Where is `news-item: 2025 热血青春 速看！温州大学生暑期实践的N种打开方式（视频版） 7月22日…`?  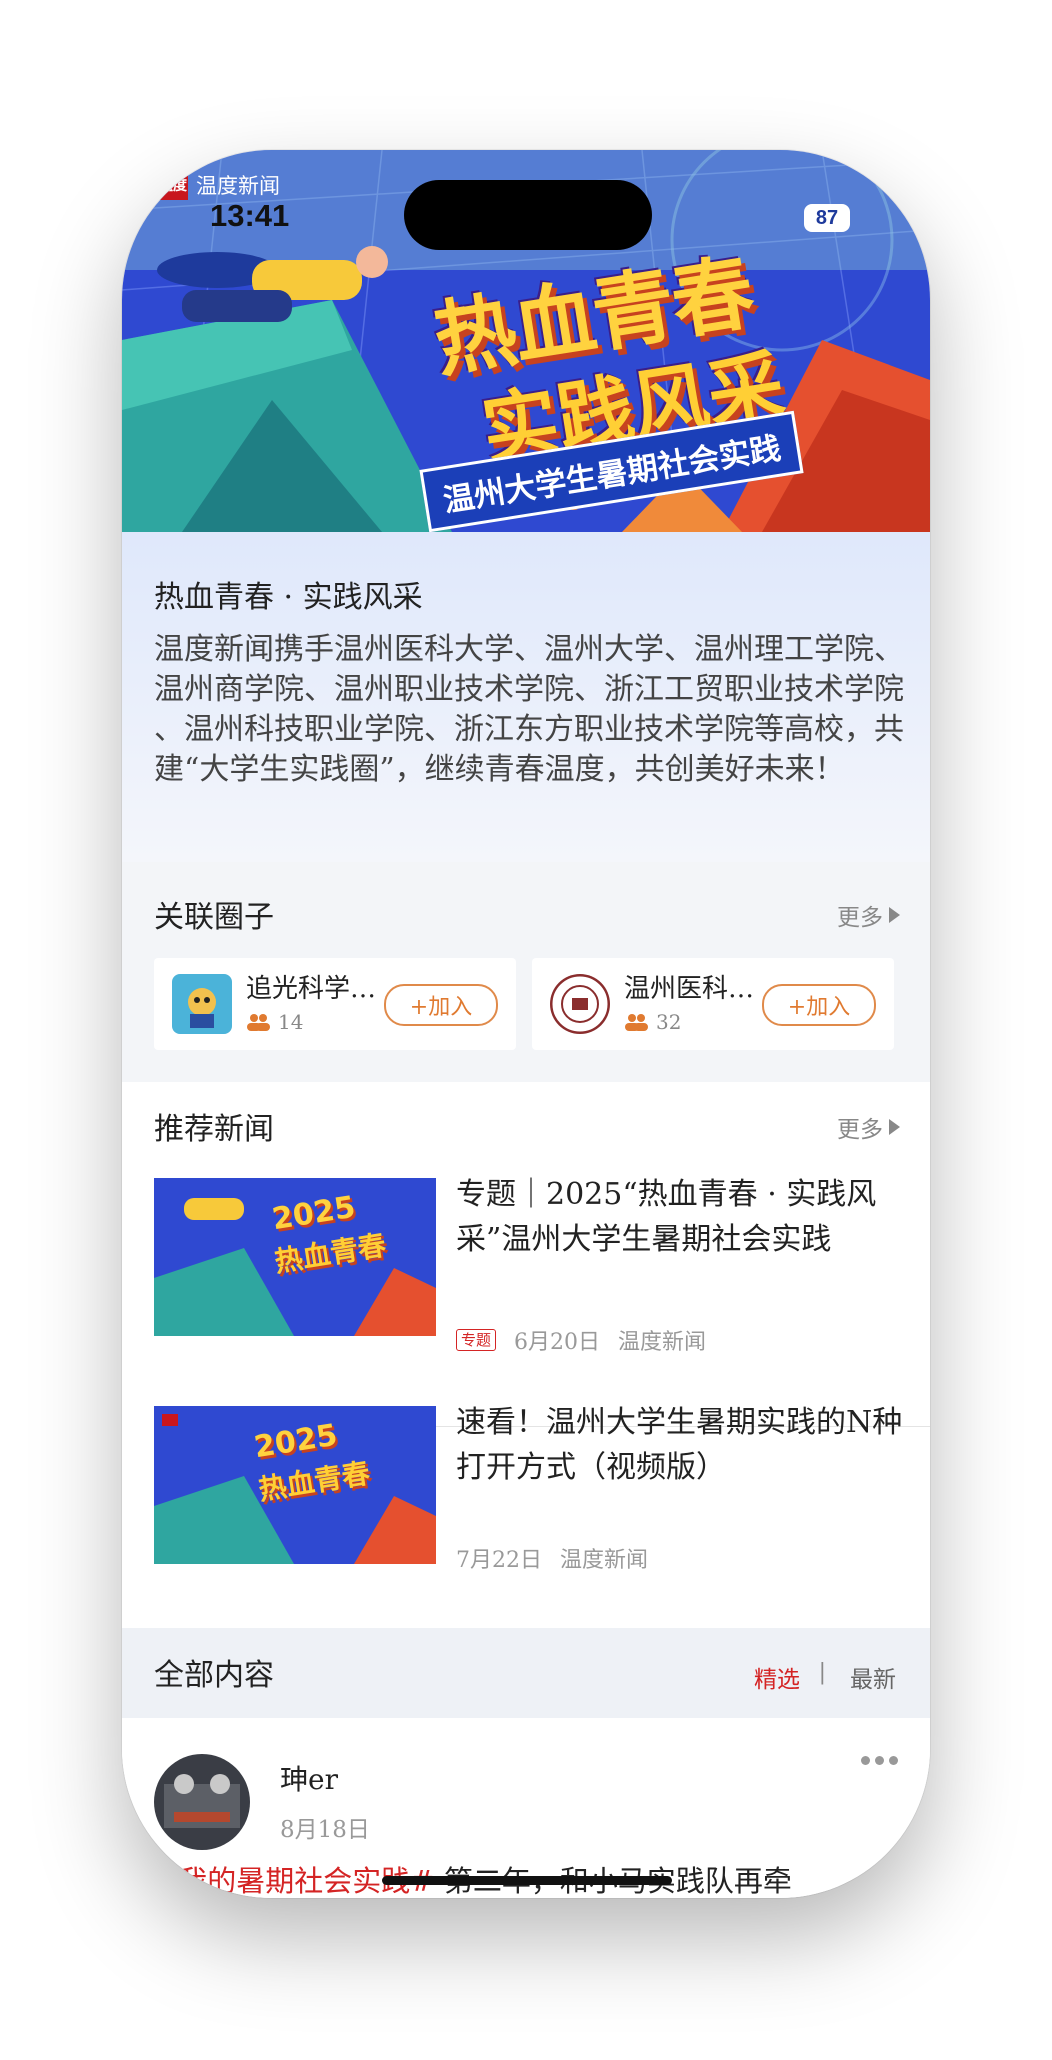 news-item: 2025 热血青春 速看！温州大学生暑期实践的N种打开方式（视频版） 7月22日… is located at coordinates (542, 1490).